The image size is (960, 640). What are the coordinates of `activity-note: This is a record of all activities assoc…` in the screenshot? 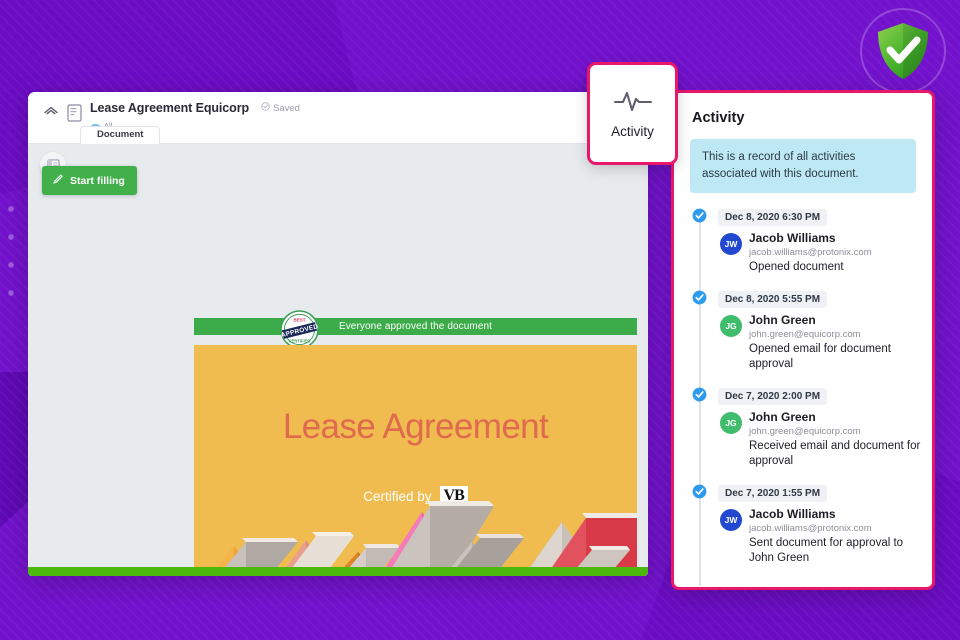 It's located at (803, 166).